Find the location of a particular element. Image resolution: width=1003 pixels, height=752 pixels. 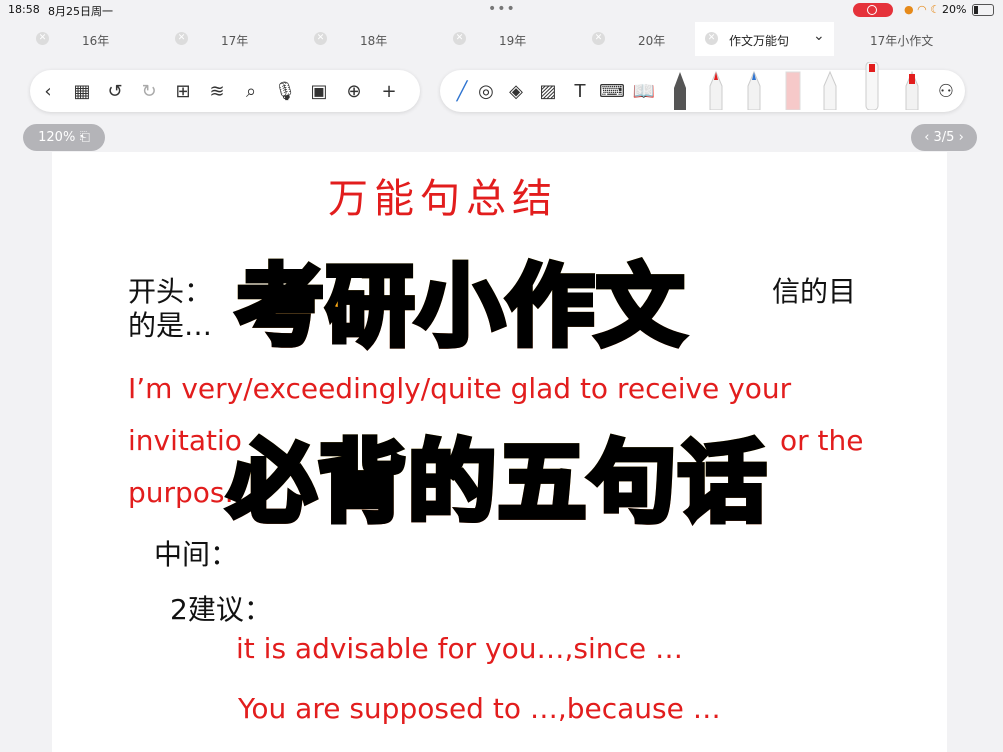

tab-16: ✕ 16年 is located at coordinates (69, 39).